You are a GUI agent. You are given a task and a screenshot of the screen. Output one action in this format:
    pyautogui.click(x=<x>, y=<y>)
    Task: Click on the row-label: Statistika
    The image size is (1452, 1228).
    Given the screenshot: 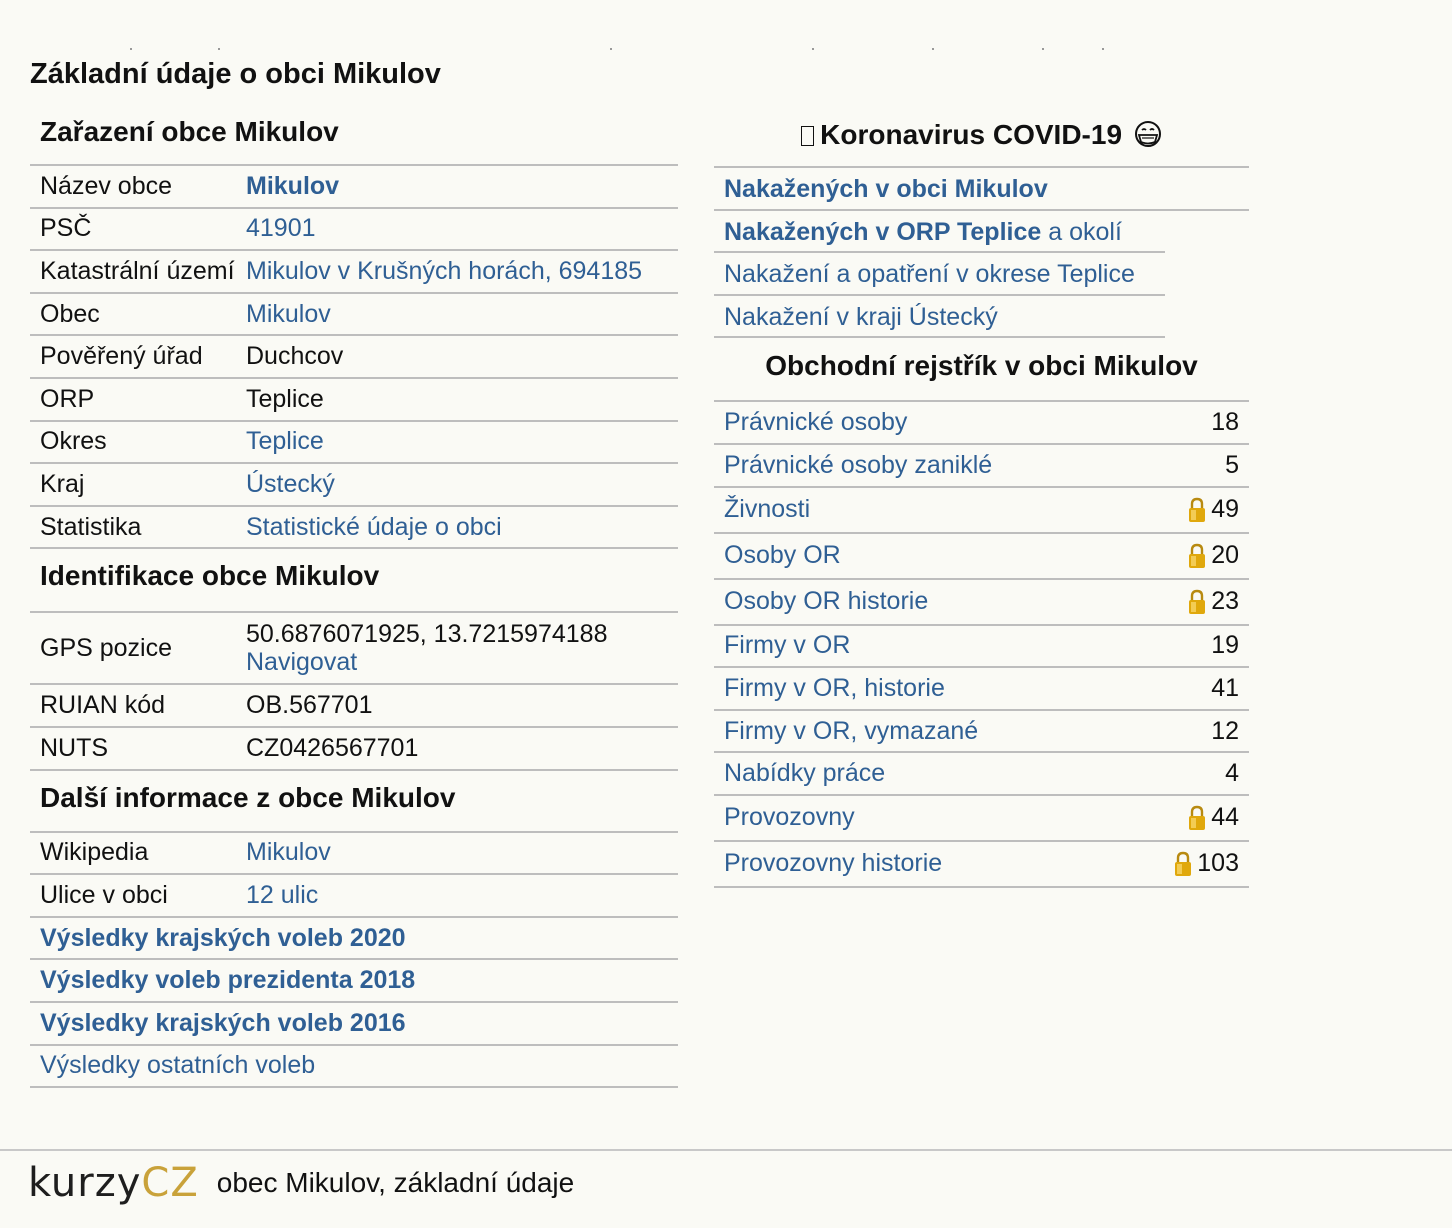 What is the action you would take?
    pyautogui.click(x=91, y=526)
    